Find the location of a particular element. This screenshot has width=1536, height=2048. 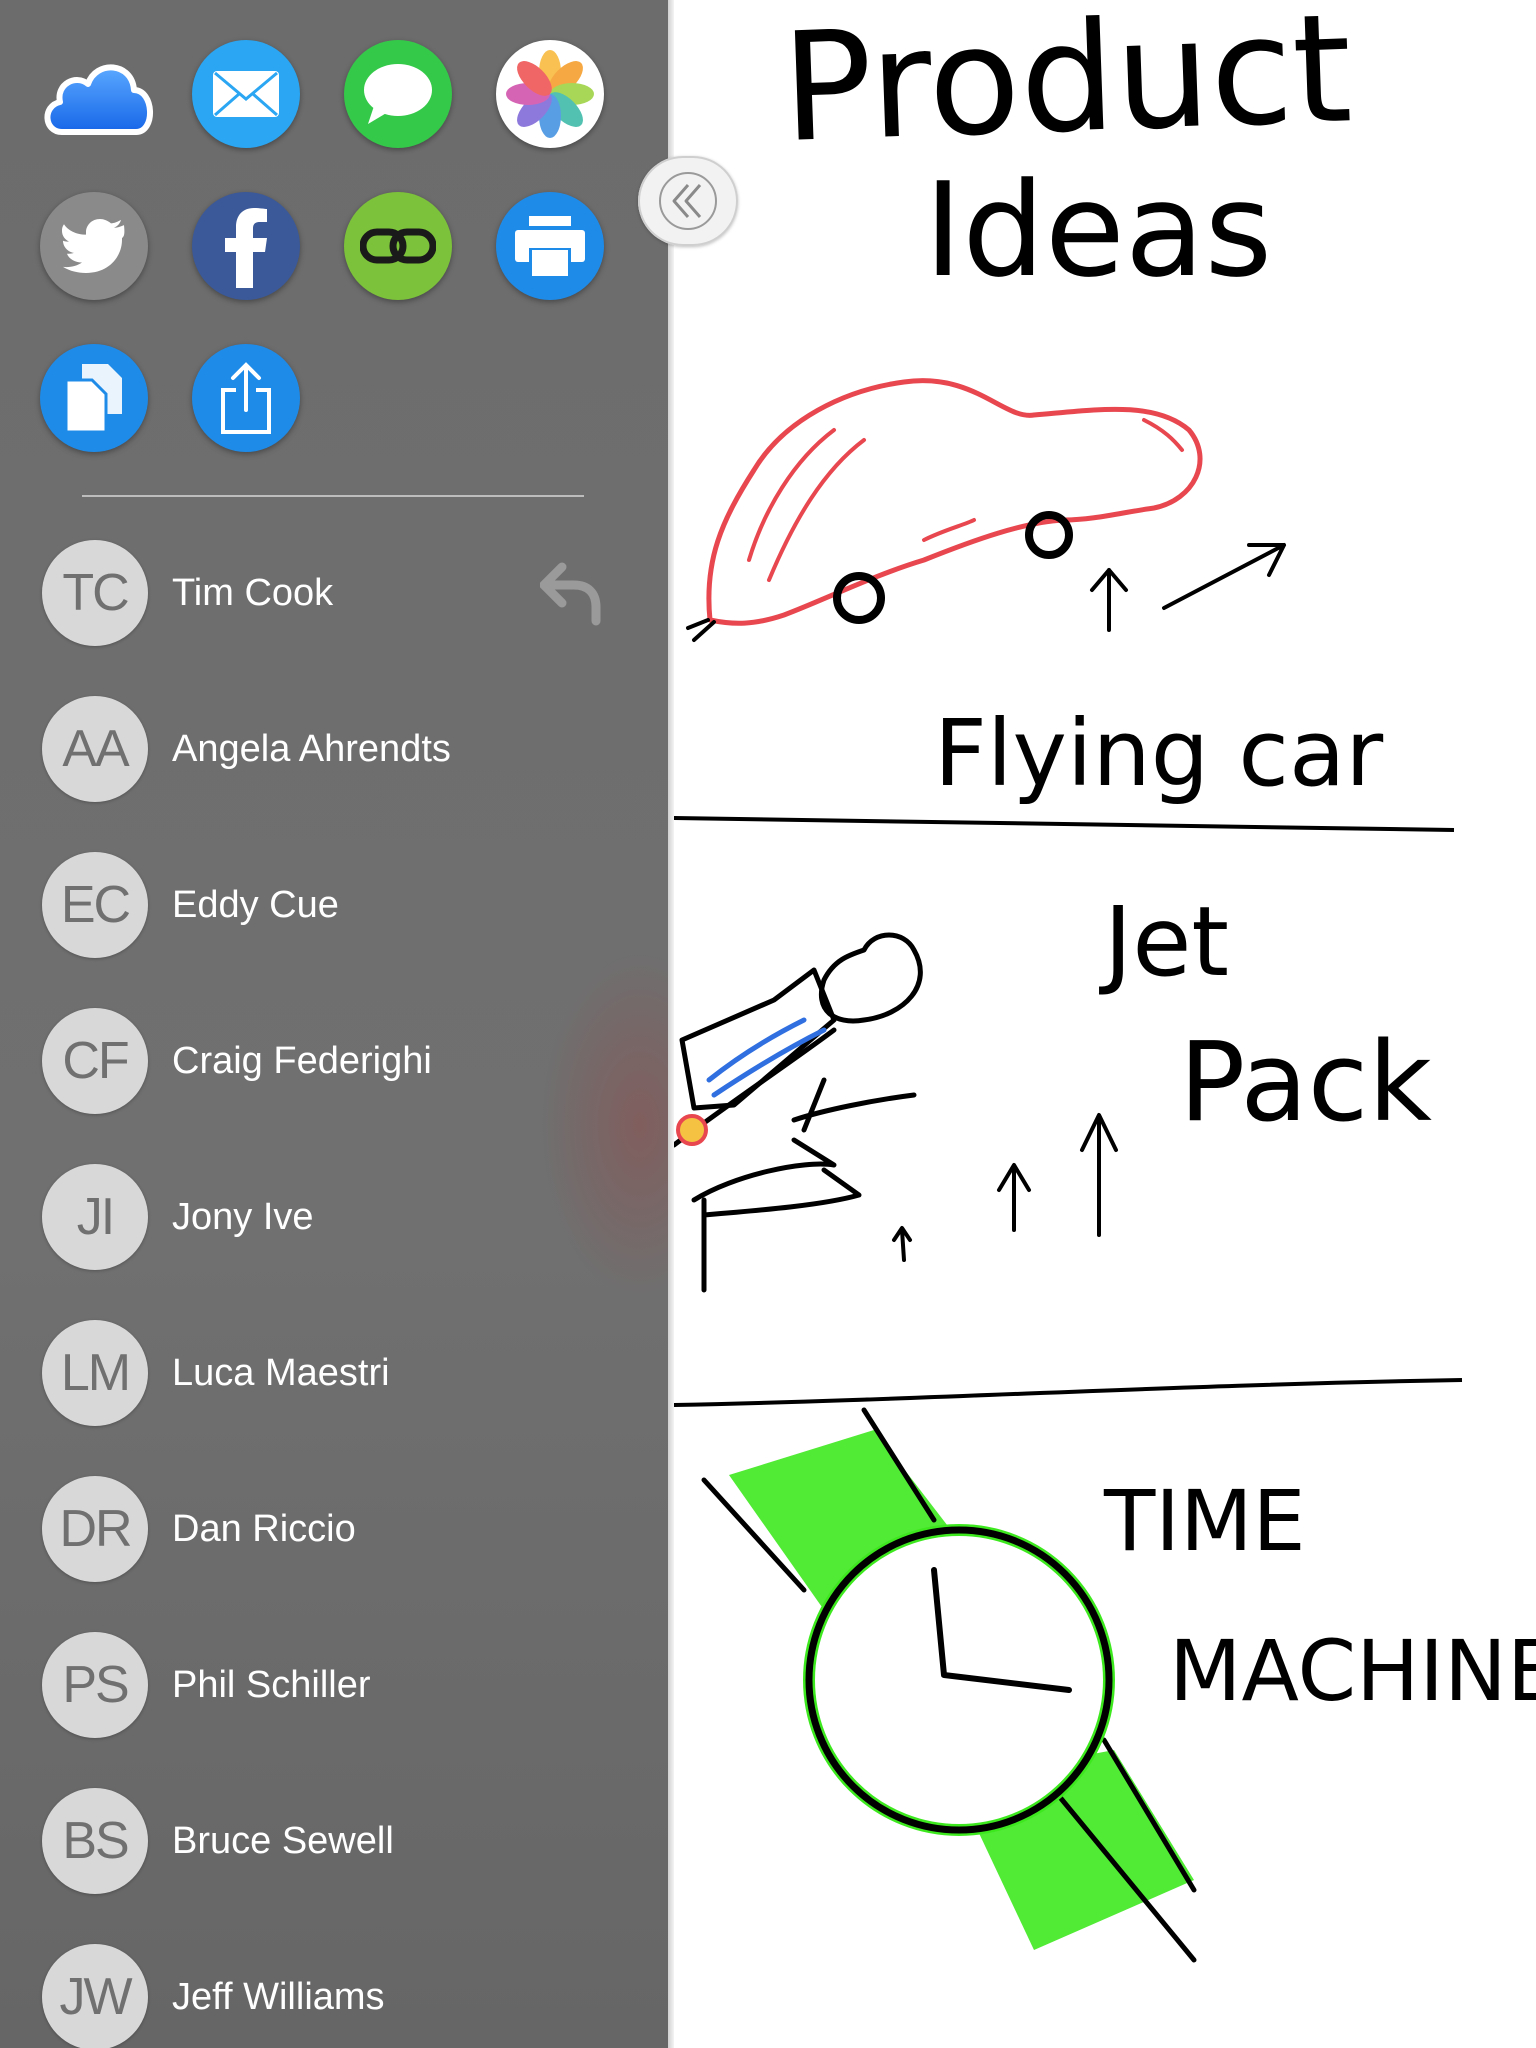

printer-icon is located at coordinates (550, 246).